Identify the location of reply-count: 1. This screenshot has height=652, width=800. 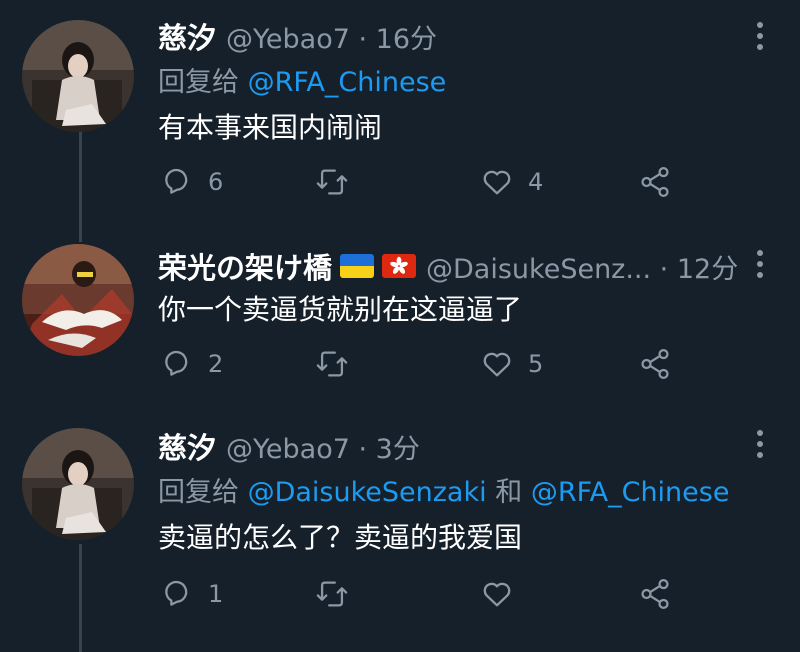
(216, 594).